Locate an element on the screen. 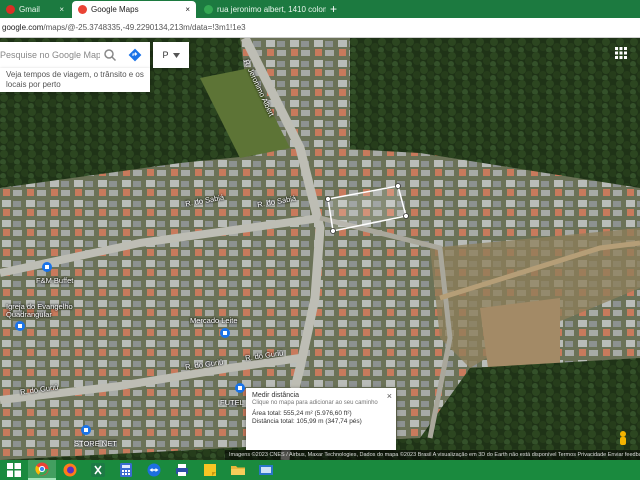 This screenshot has width=640, height=480. google-maps-icon is located at coordinates (82, 9).